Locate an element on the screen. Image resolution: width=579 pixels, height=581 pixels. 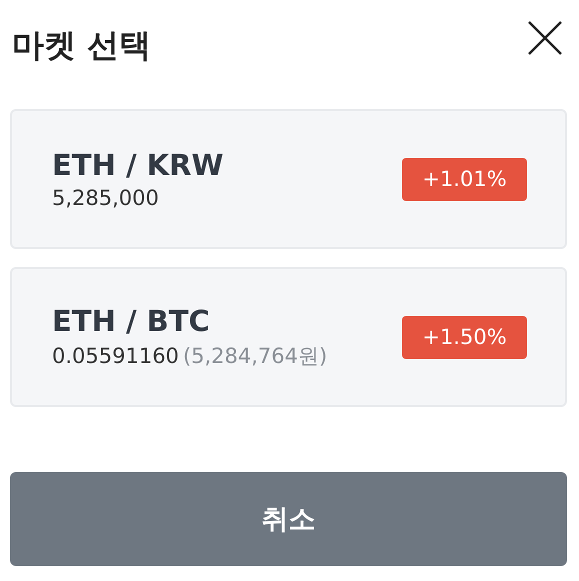
change-badge: +1.50% is located at coordinates (464, 337).